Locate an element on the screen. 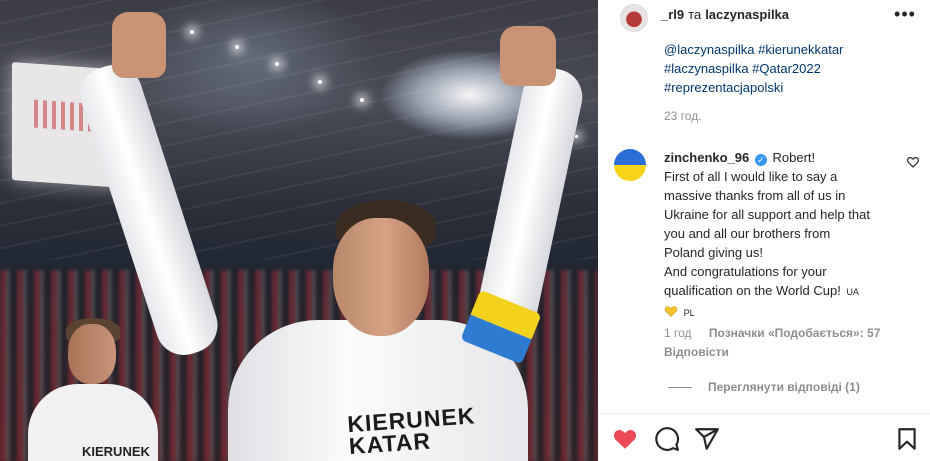 Image resolution: width=930 pixels, height=461 pixels. right-fist is located at coordinates (528, 56).